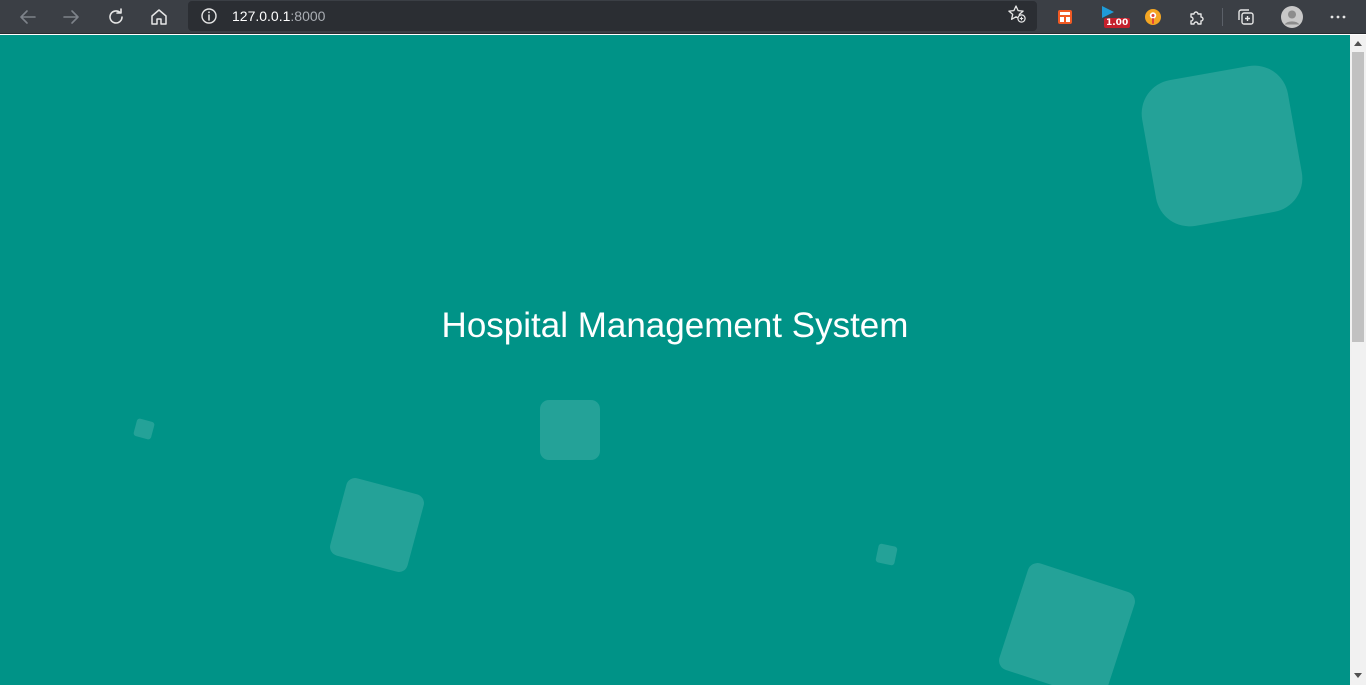  I want to click on background-square-center, so click(570, 430).